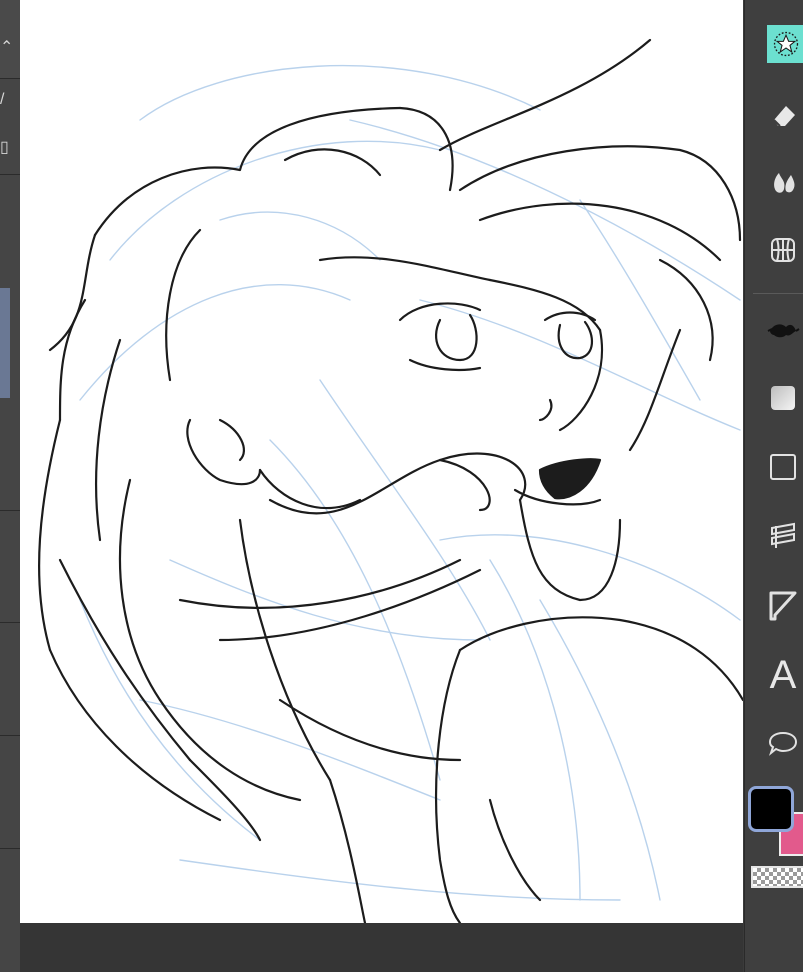  What do you see at coordinates (771, 809) in the screenshot?
I see `main-color-swatch` at bounding box center [771, 809].